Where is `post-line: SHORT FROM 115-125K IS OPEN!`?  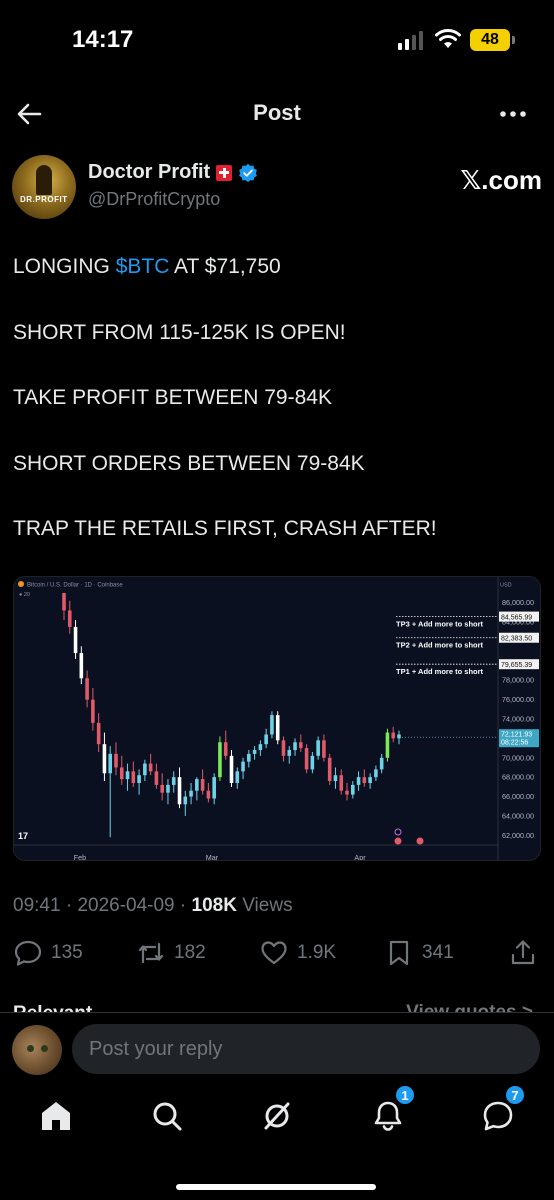 post-line: SHORT FROM 115-125K IS OPEN! is located at coordinates (179, 332).